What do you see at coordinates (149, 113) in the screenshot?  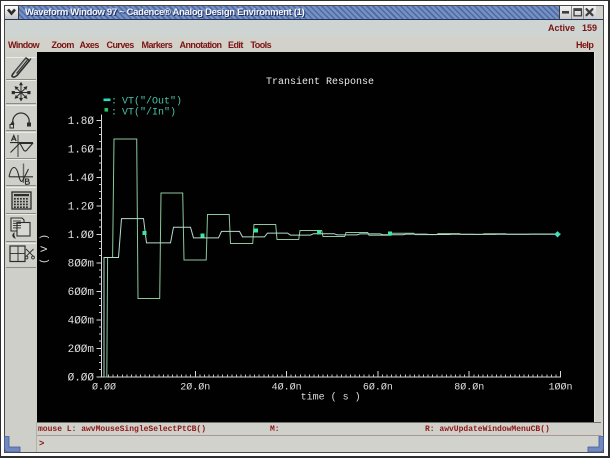 I see `svg-text: VT("/In")` at bounding box center [149, 113].